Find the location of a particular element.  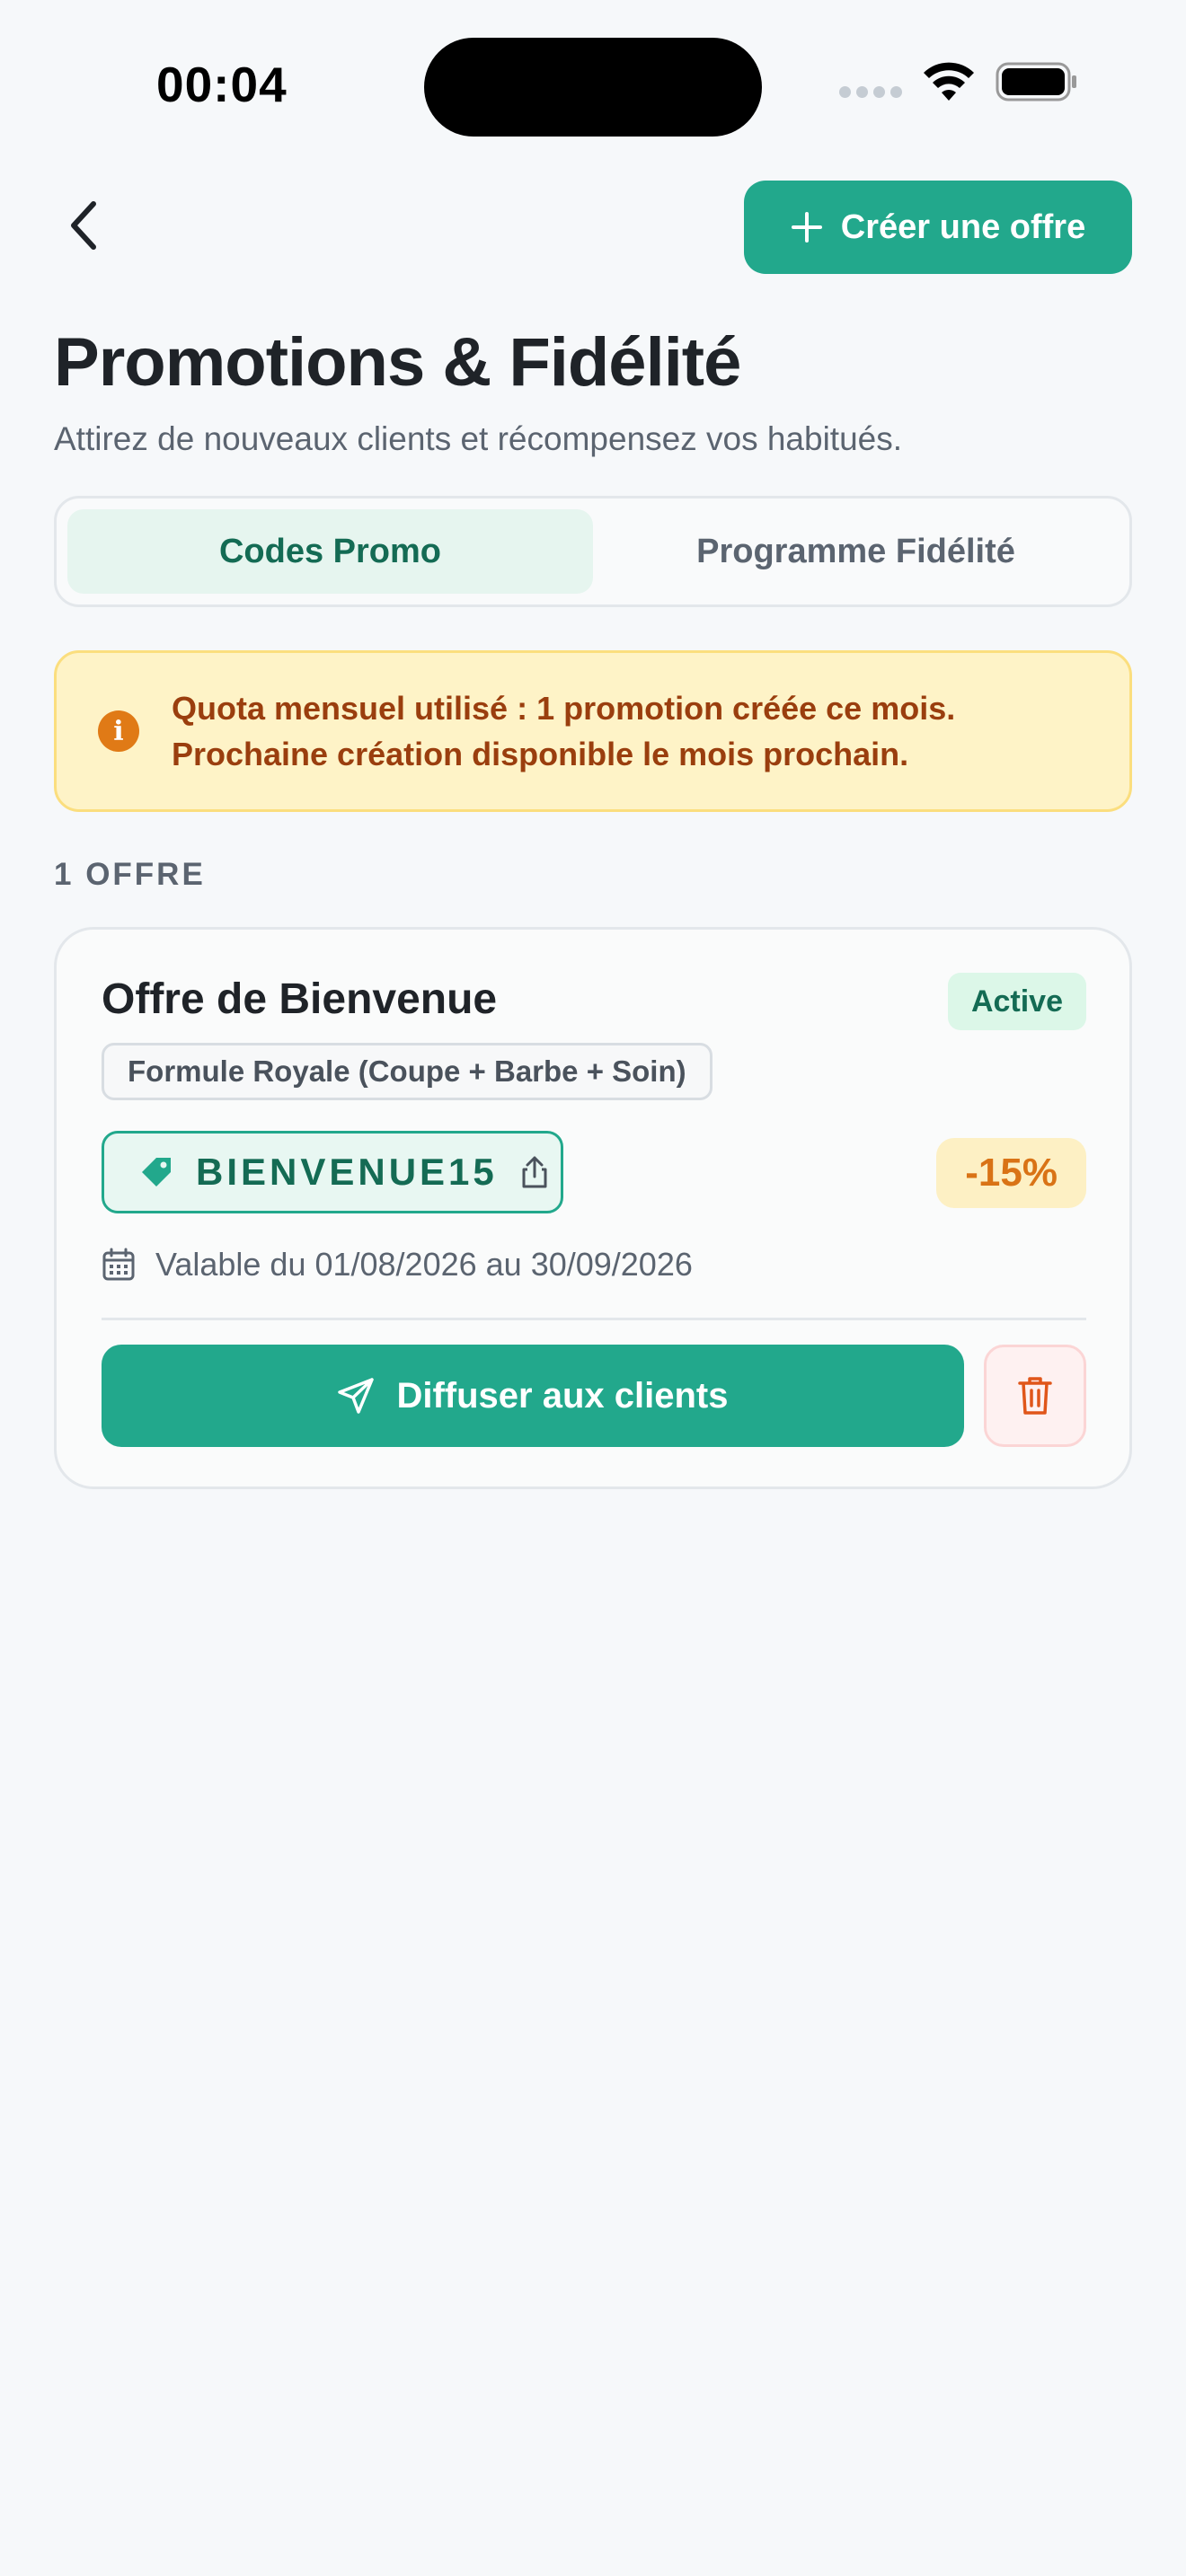

chevron-left-icon is located at coordinates (83, 225).